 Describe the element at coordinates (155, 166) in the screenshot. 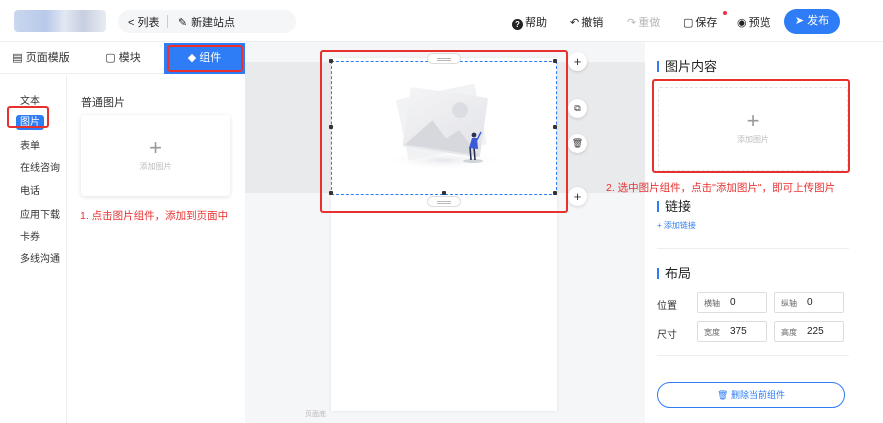

I see `card-label: 添加图片` at that location.